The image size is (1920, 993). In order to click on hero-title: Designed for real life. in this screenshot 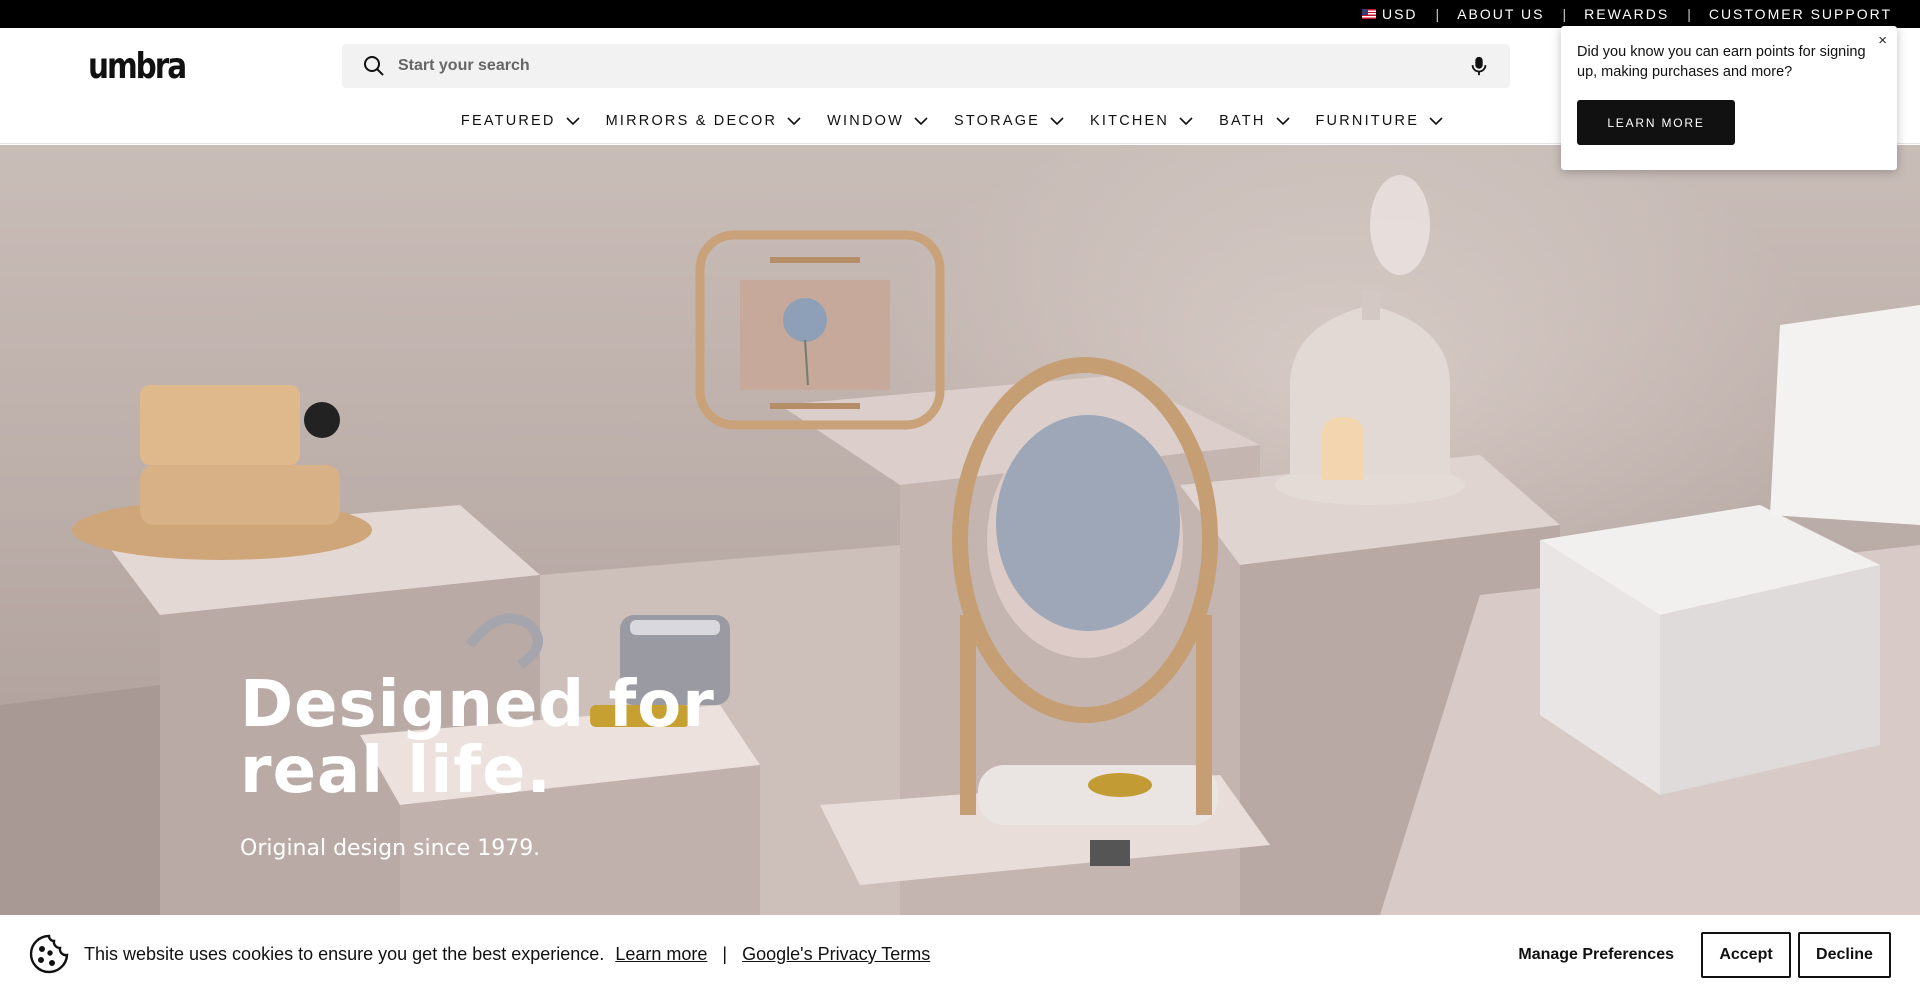, I will do `click(477, 738)`.